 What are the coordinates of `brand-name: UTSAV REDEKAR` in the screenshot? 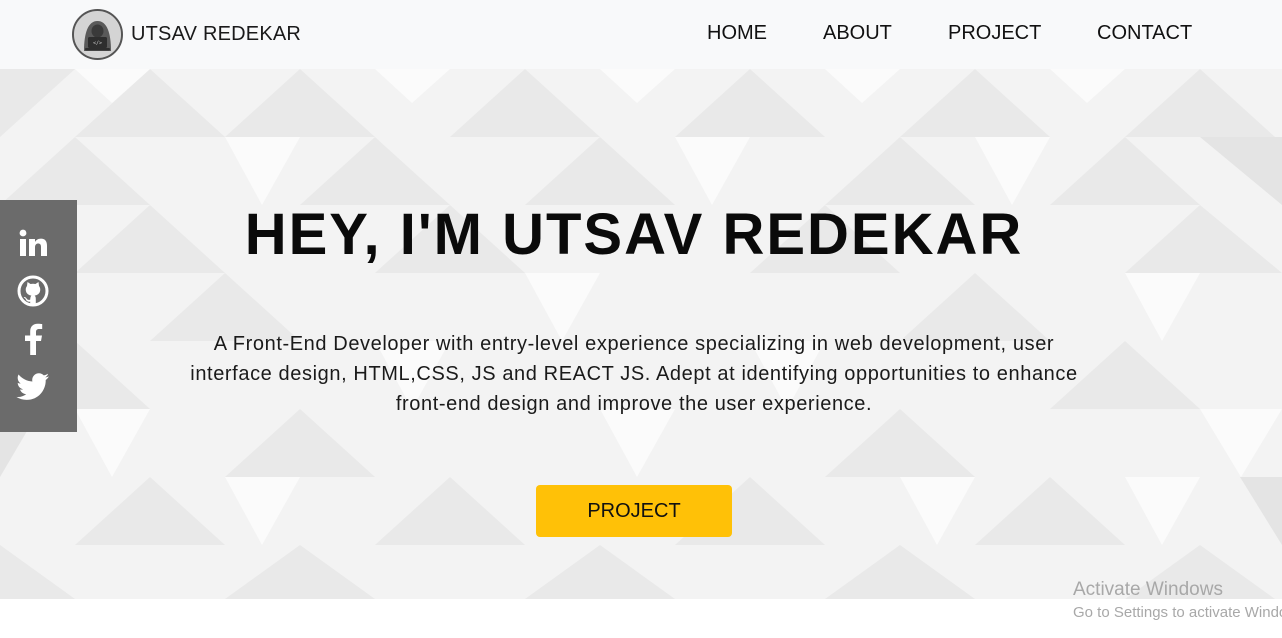 It's located at (216, 34).